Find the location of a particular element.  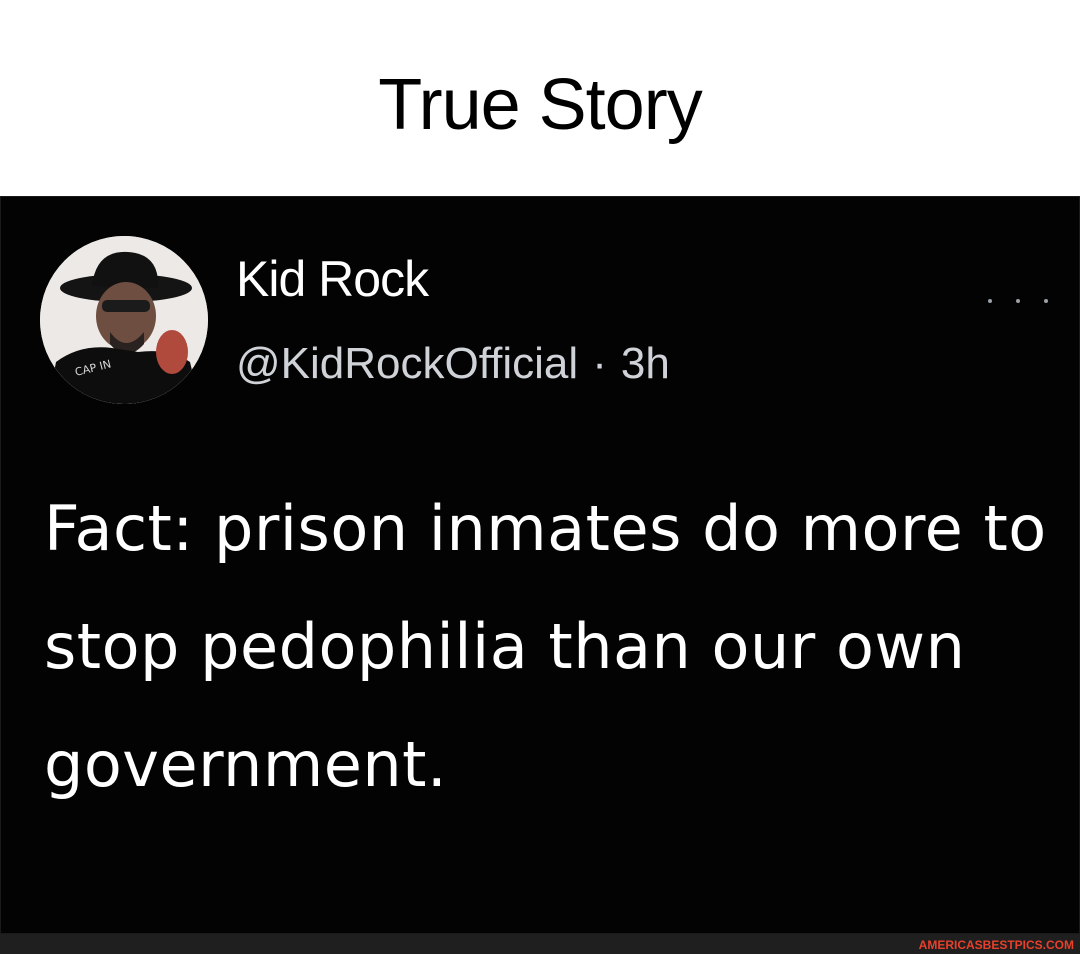

timestamp: 3h is located at coordinates (645, 363).